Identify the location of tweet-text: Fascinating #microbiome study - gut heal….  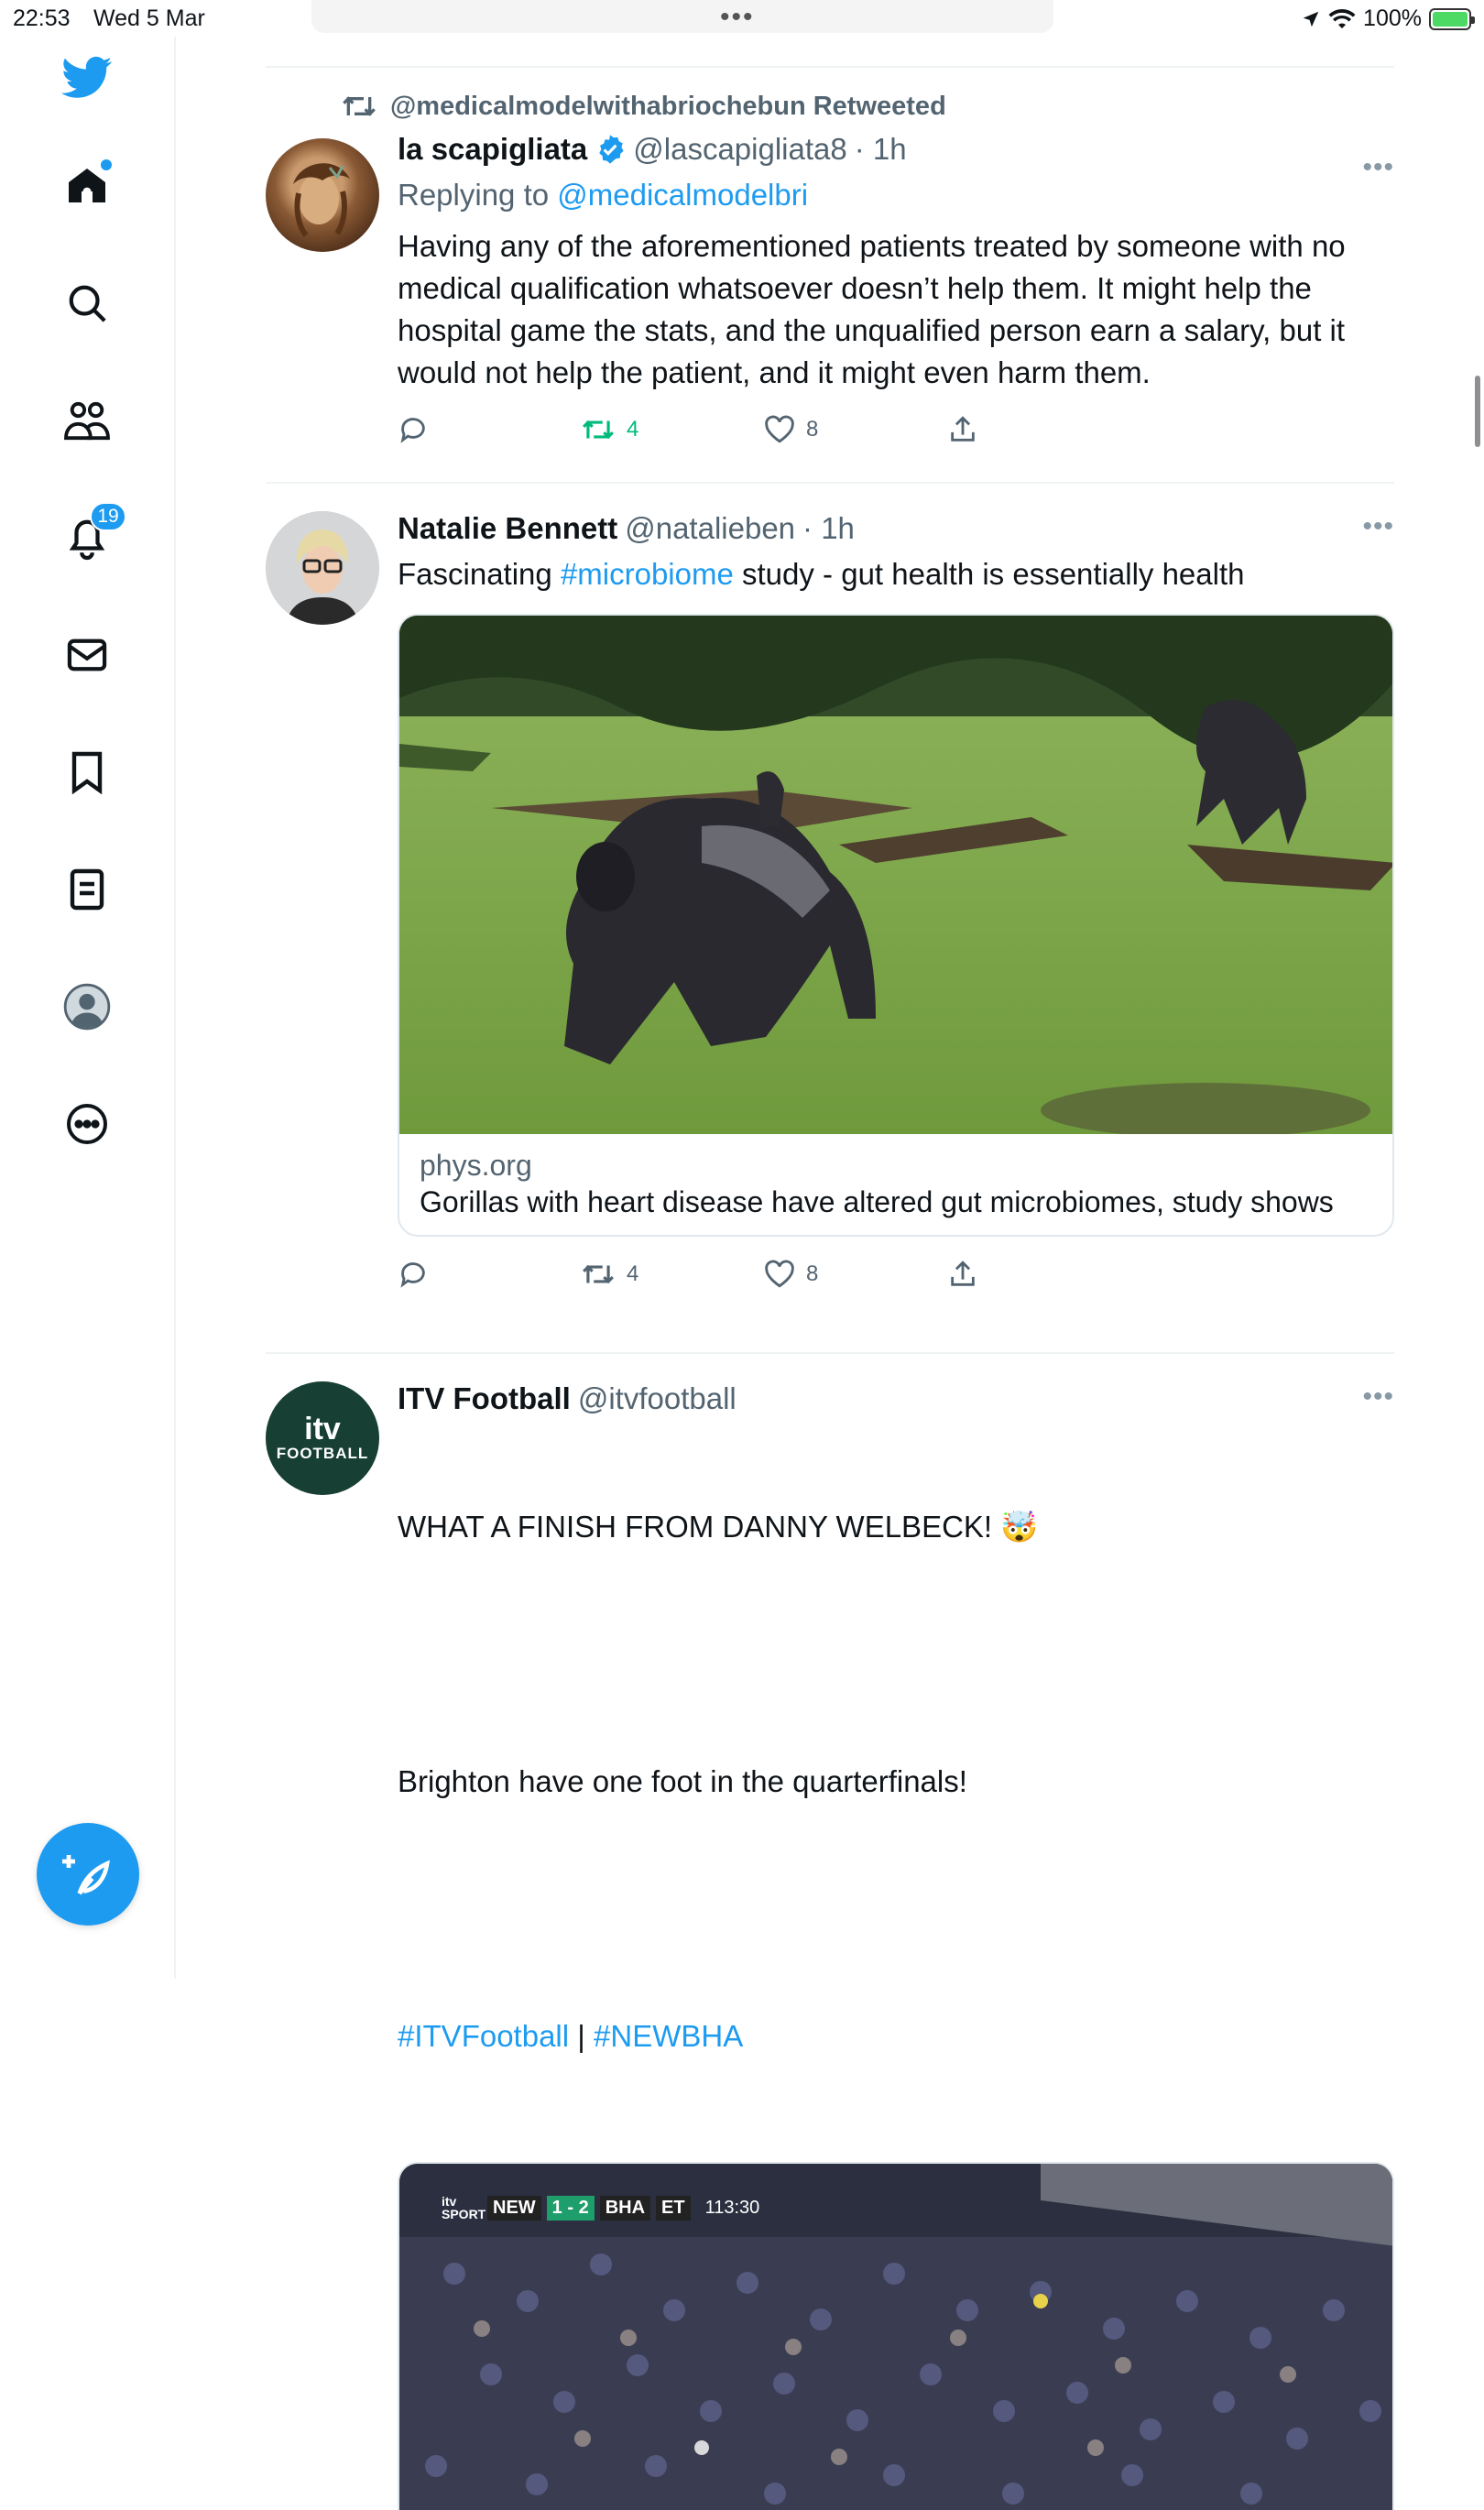
(896, 574).